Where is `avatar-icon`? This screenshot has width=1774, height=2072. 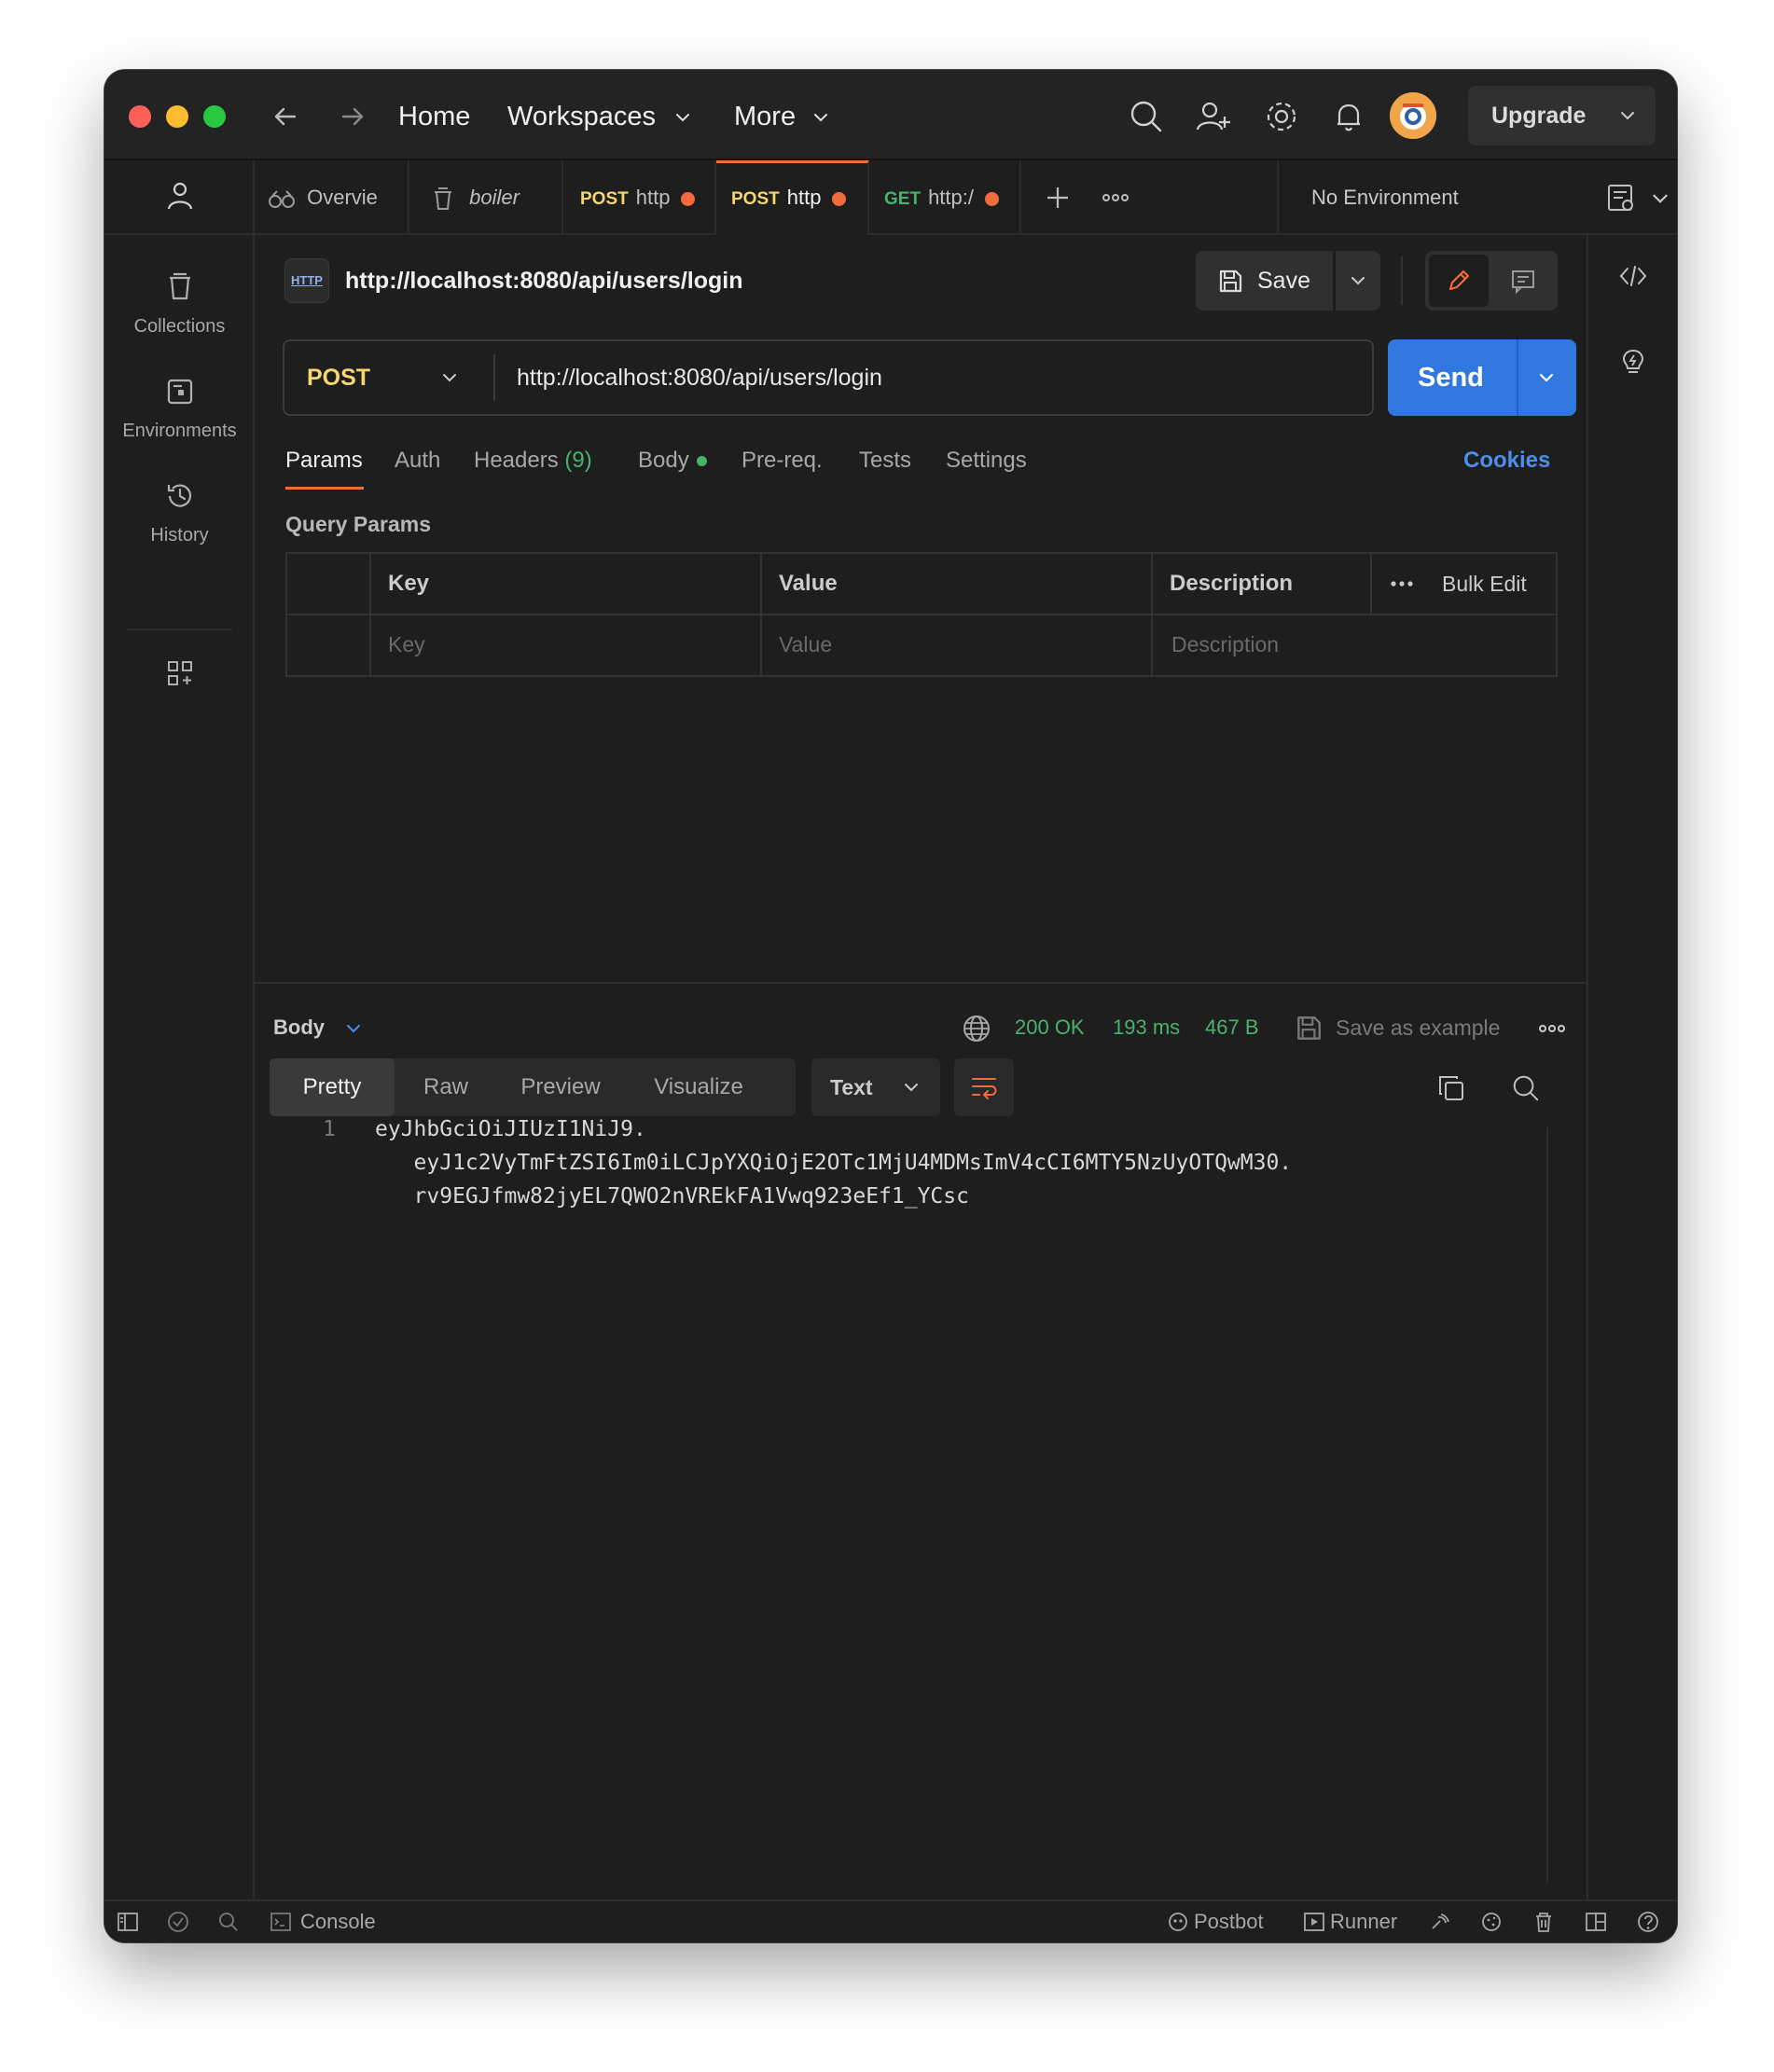 avatar-icon is located at coordinates (1413, 115).